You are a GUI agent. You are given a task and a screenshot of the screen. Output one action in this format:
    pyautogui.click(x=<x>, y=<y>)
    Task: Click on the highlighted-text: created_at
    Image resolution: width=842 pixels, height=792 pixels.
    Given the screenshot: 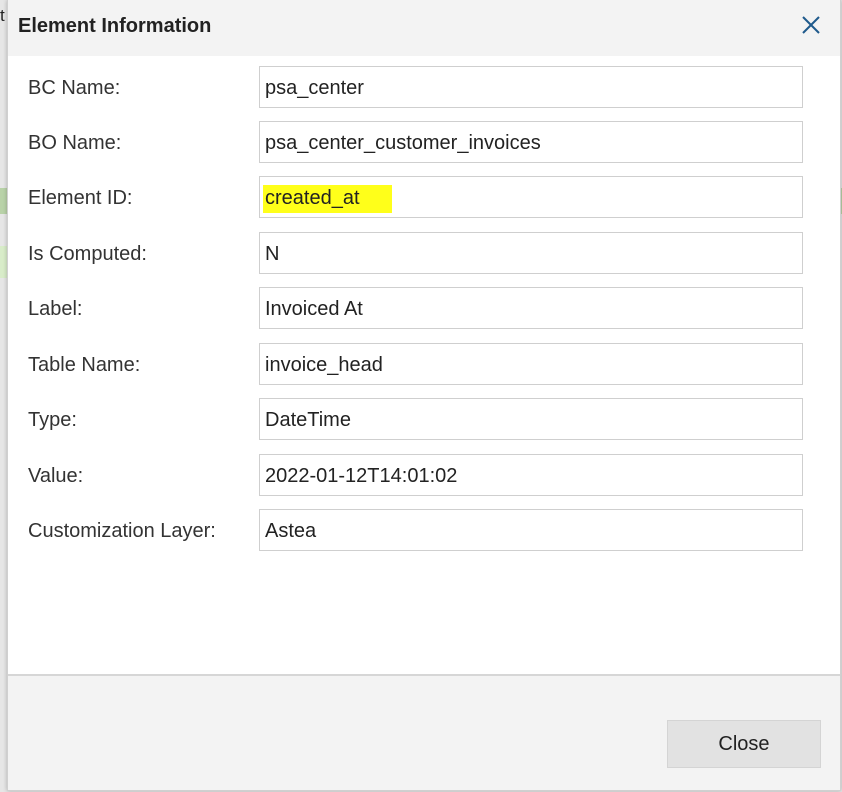 What is the action you would take?
    pyautogui.click(x=327, y=199)
    